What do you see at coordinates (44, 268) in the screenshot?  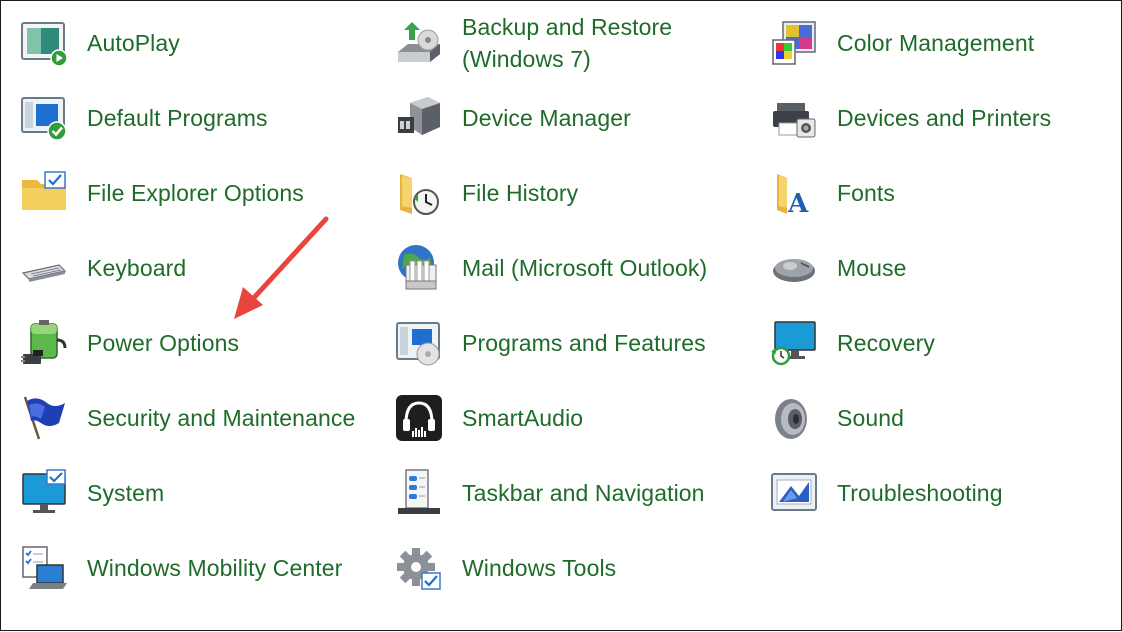 I see `keyboard-icon` at bounding box center [44, 268].